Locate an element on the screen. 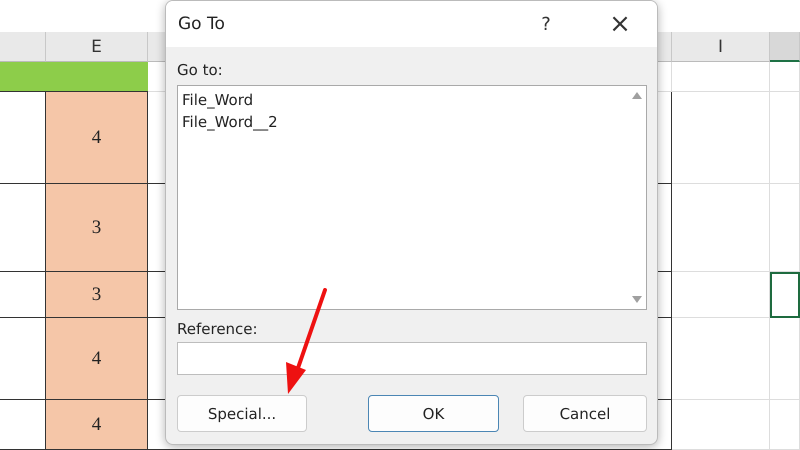 The image size is (800, 450). help-button: ? is located at coordinates (546, 24).